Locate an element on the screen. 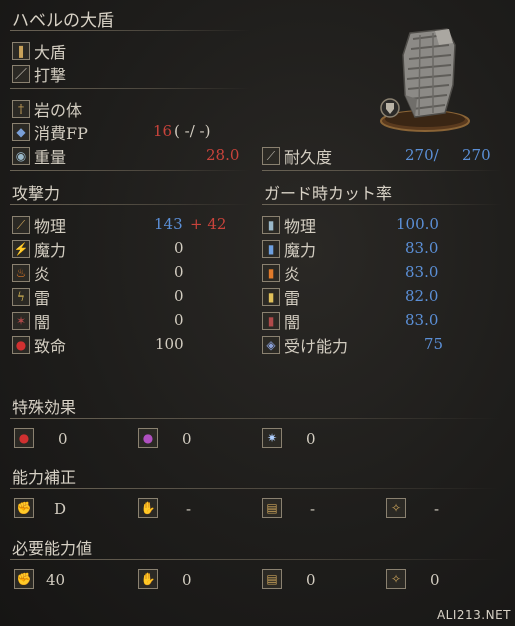 The height and width of the screenshot is (626, 515). guard-row-stability: ◈ 受け能力 is located at coordinates (305, 345).